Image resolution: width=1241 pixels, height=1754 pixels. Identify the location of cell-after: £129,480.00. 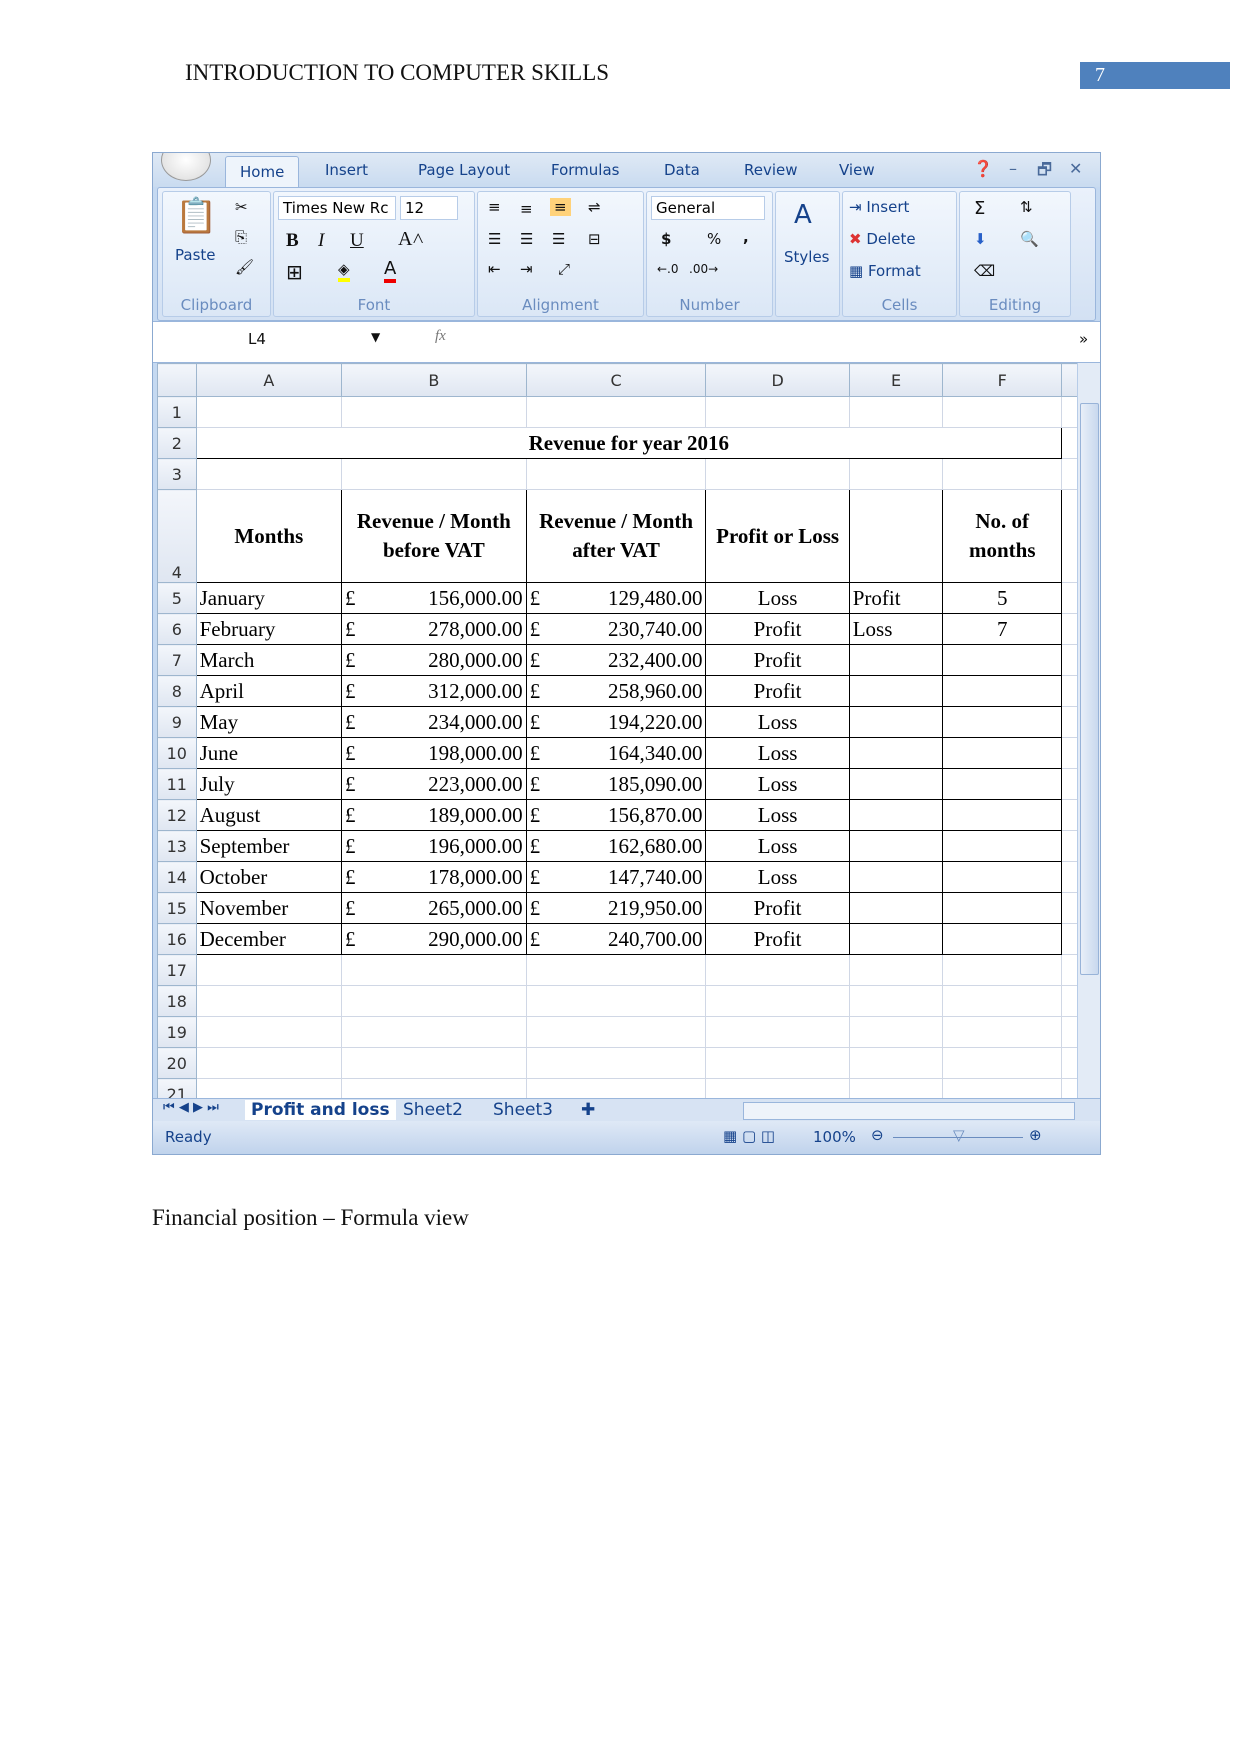
(616, 598).